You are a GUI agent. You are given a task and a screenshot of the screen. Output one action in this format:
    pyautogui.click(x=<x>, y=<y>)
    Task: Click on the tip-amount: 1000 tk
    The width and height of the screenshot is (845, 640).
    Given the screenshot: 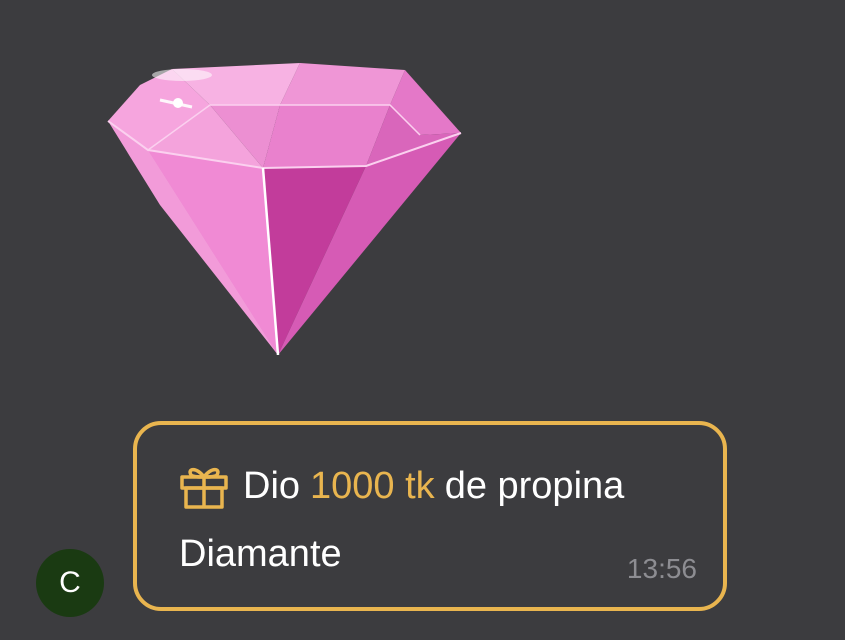 What is the action you would take?
    pyautogui.click(x=372, y=485)
    